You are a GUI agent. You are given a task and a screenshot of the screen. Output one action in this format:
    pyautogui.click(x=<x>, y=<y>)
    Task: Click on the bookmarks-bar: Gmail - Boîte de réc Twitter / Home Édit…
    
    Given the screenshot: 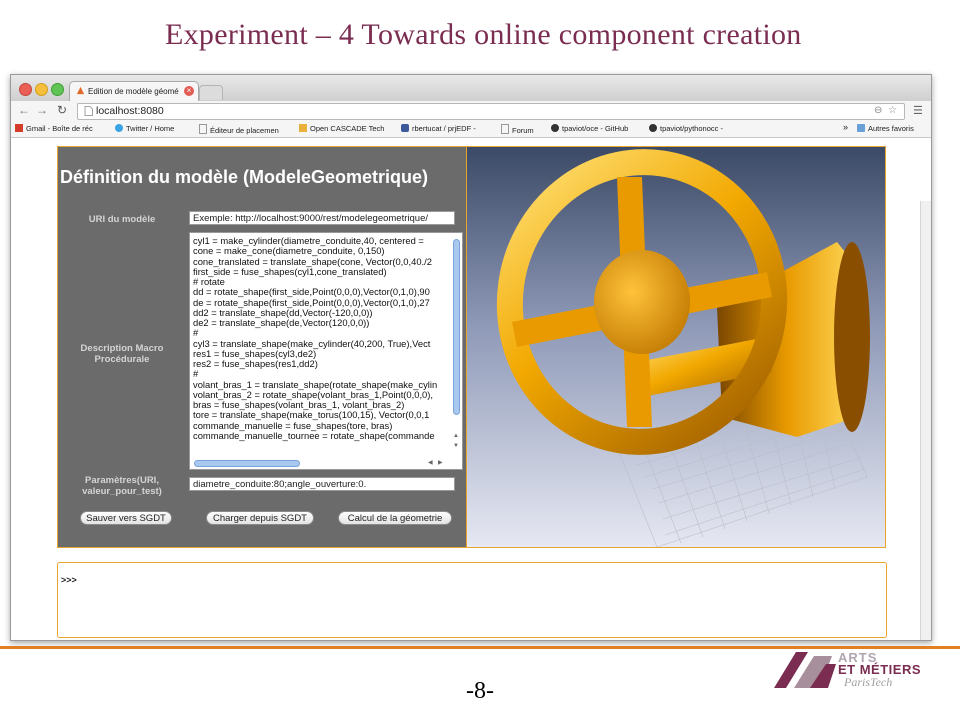 What is the action you would take?
    pyautogui.click(x=471, y=129)
    